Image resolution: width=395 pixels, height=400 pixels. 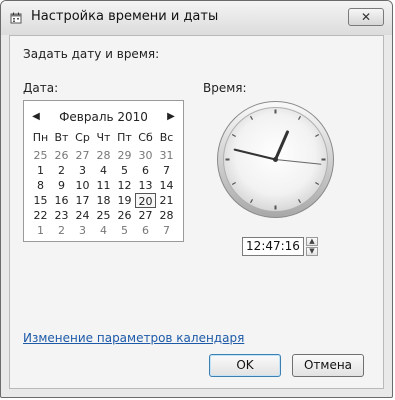 I want to click on calendar-day: 15, so click(x=40, y=200).